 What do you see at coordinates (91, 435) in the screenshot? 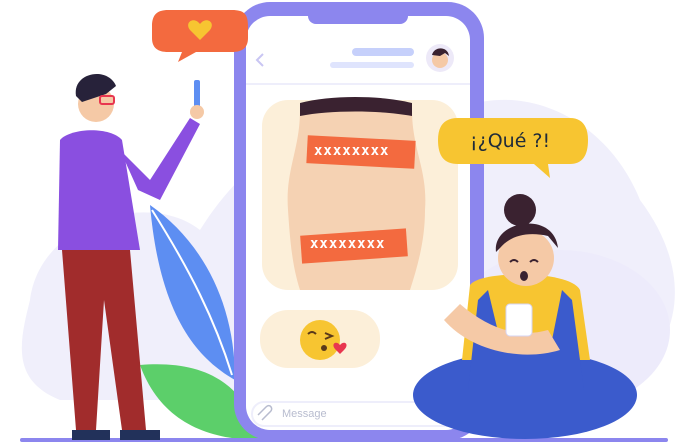
I see `man-shoe-left` at bounding box center [91, 435].